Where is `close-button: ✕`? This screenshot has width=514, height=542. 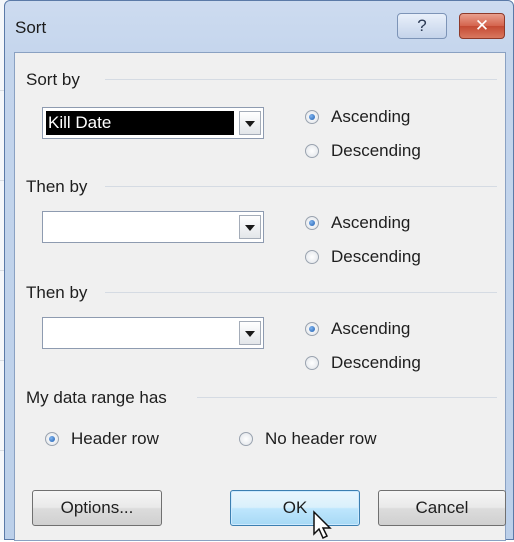 close-button: ✕ is located at coordinates (482, 26).